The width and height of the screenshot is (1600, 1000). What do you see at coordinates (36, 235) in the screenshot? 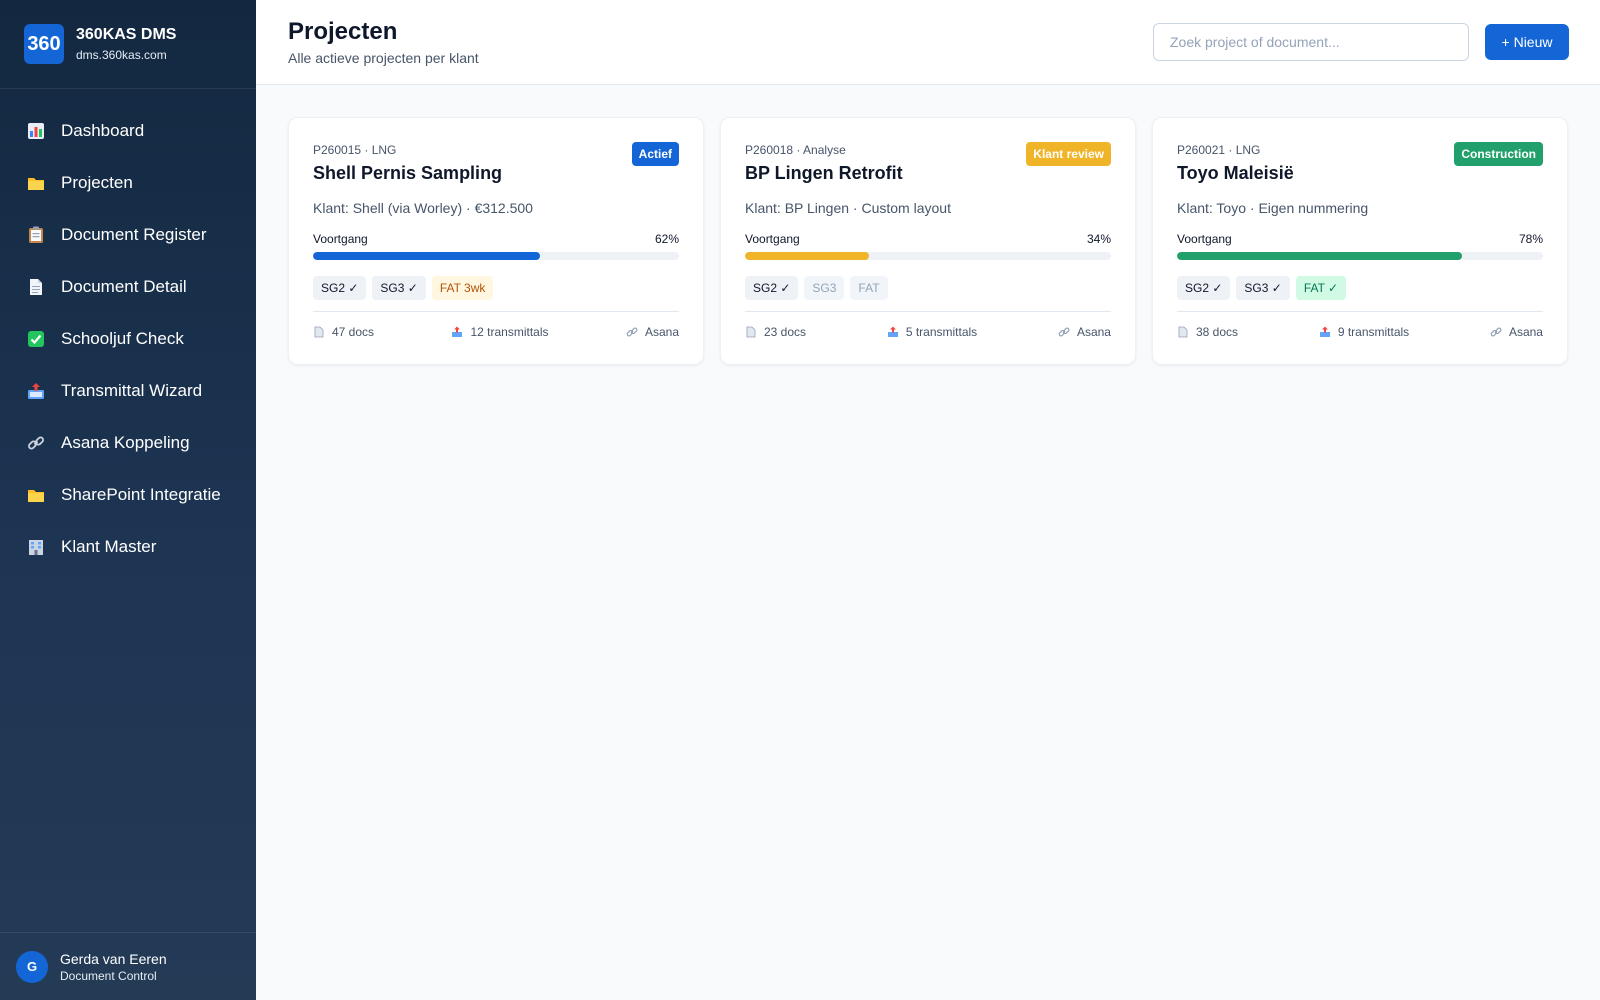
I see `clipboard-icon` at bounding box center [36, 235].